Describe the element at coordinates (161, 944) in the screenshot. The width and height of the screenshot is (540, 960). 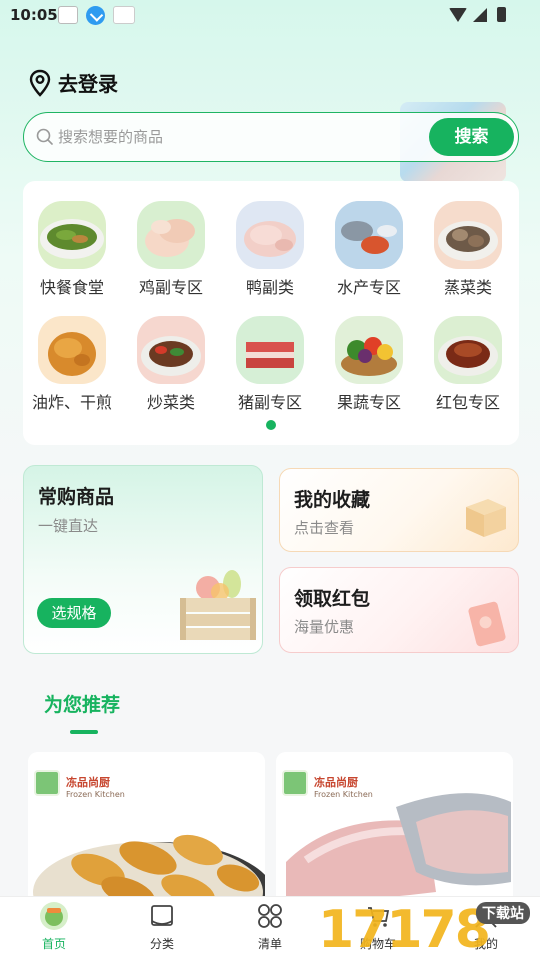
I see `tab-label: 分类` at that location.